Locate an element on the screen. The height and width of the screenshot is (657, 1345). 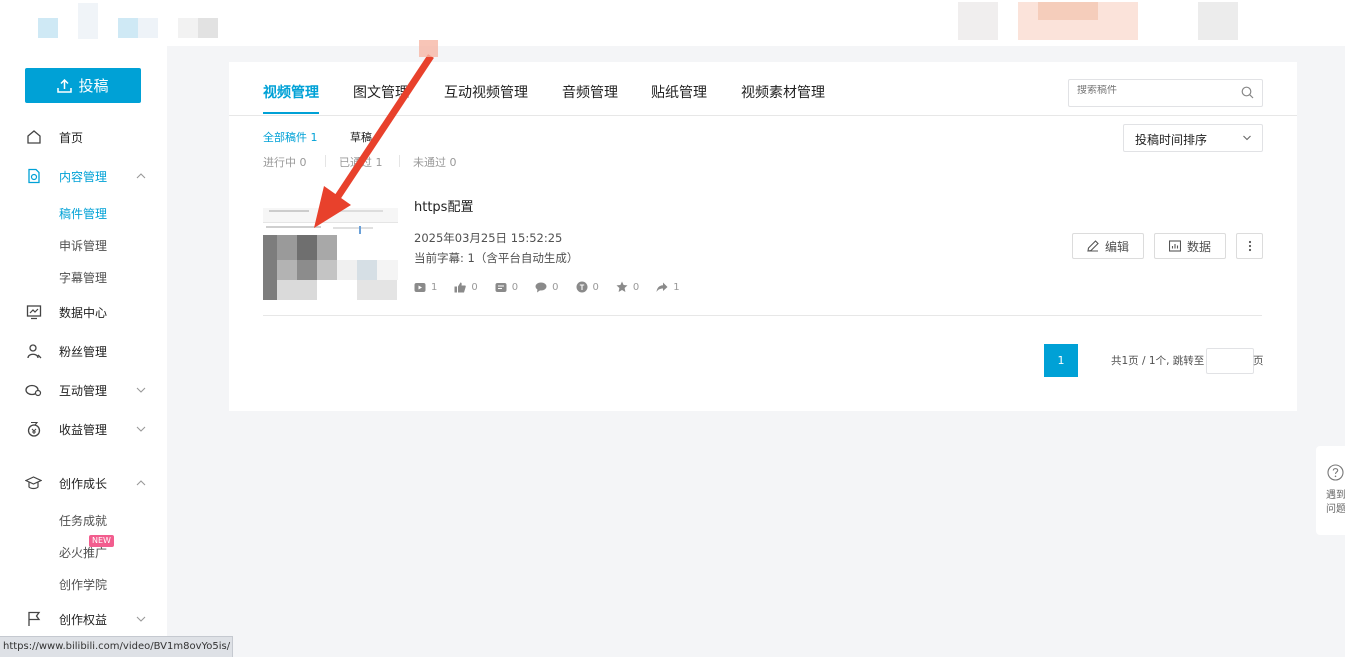
sidebar-item-interaction: 互动管理 is located at coordinates (83, 390).